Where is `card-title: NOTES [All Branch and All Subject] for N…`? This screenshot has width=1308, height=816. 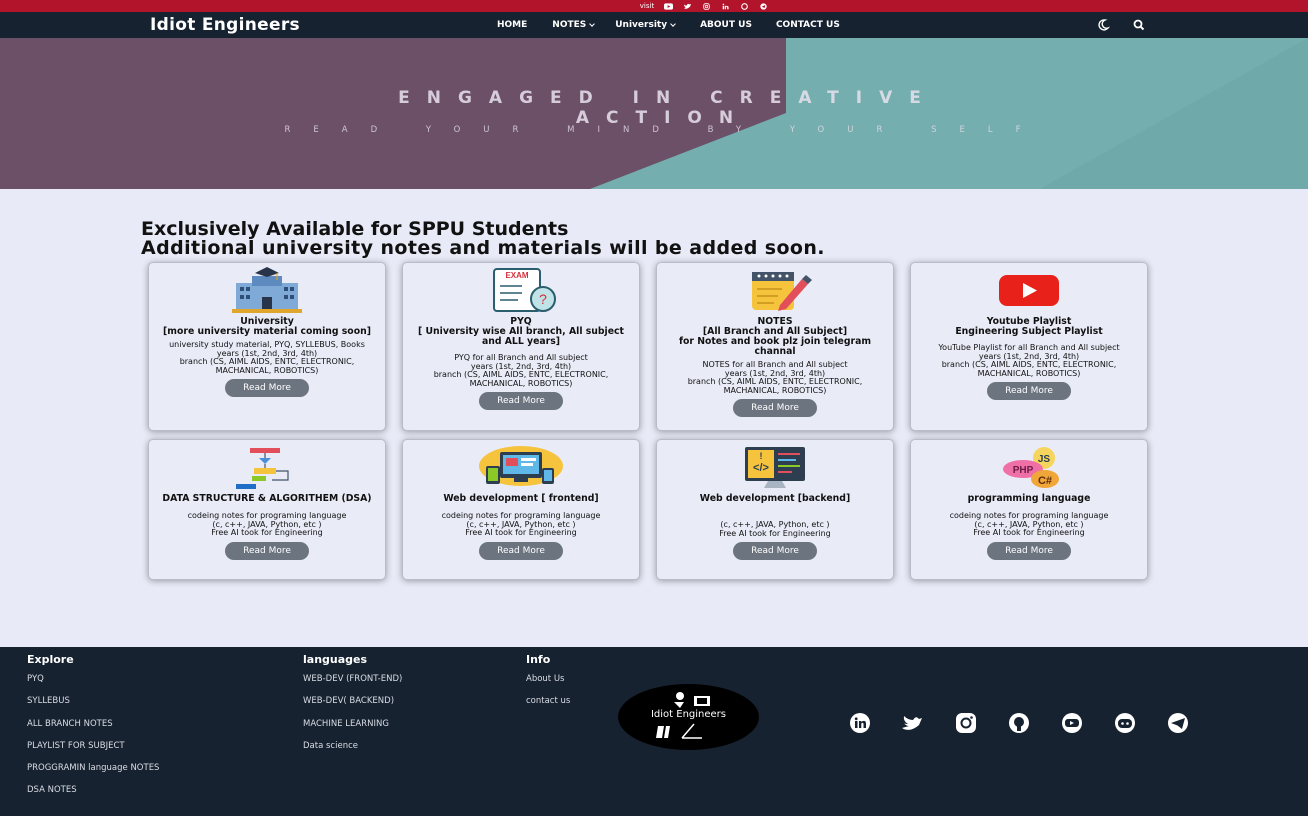
card-title: NOTES [All Branch and All Subject] for N… is located at coordinates (775, 336).